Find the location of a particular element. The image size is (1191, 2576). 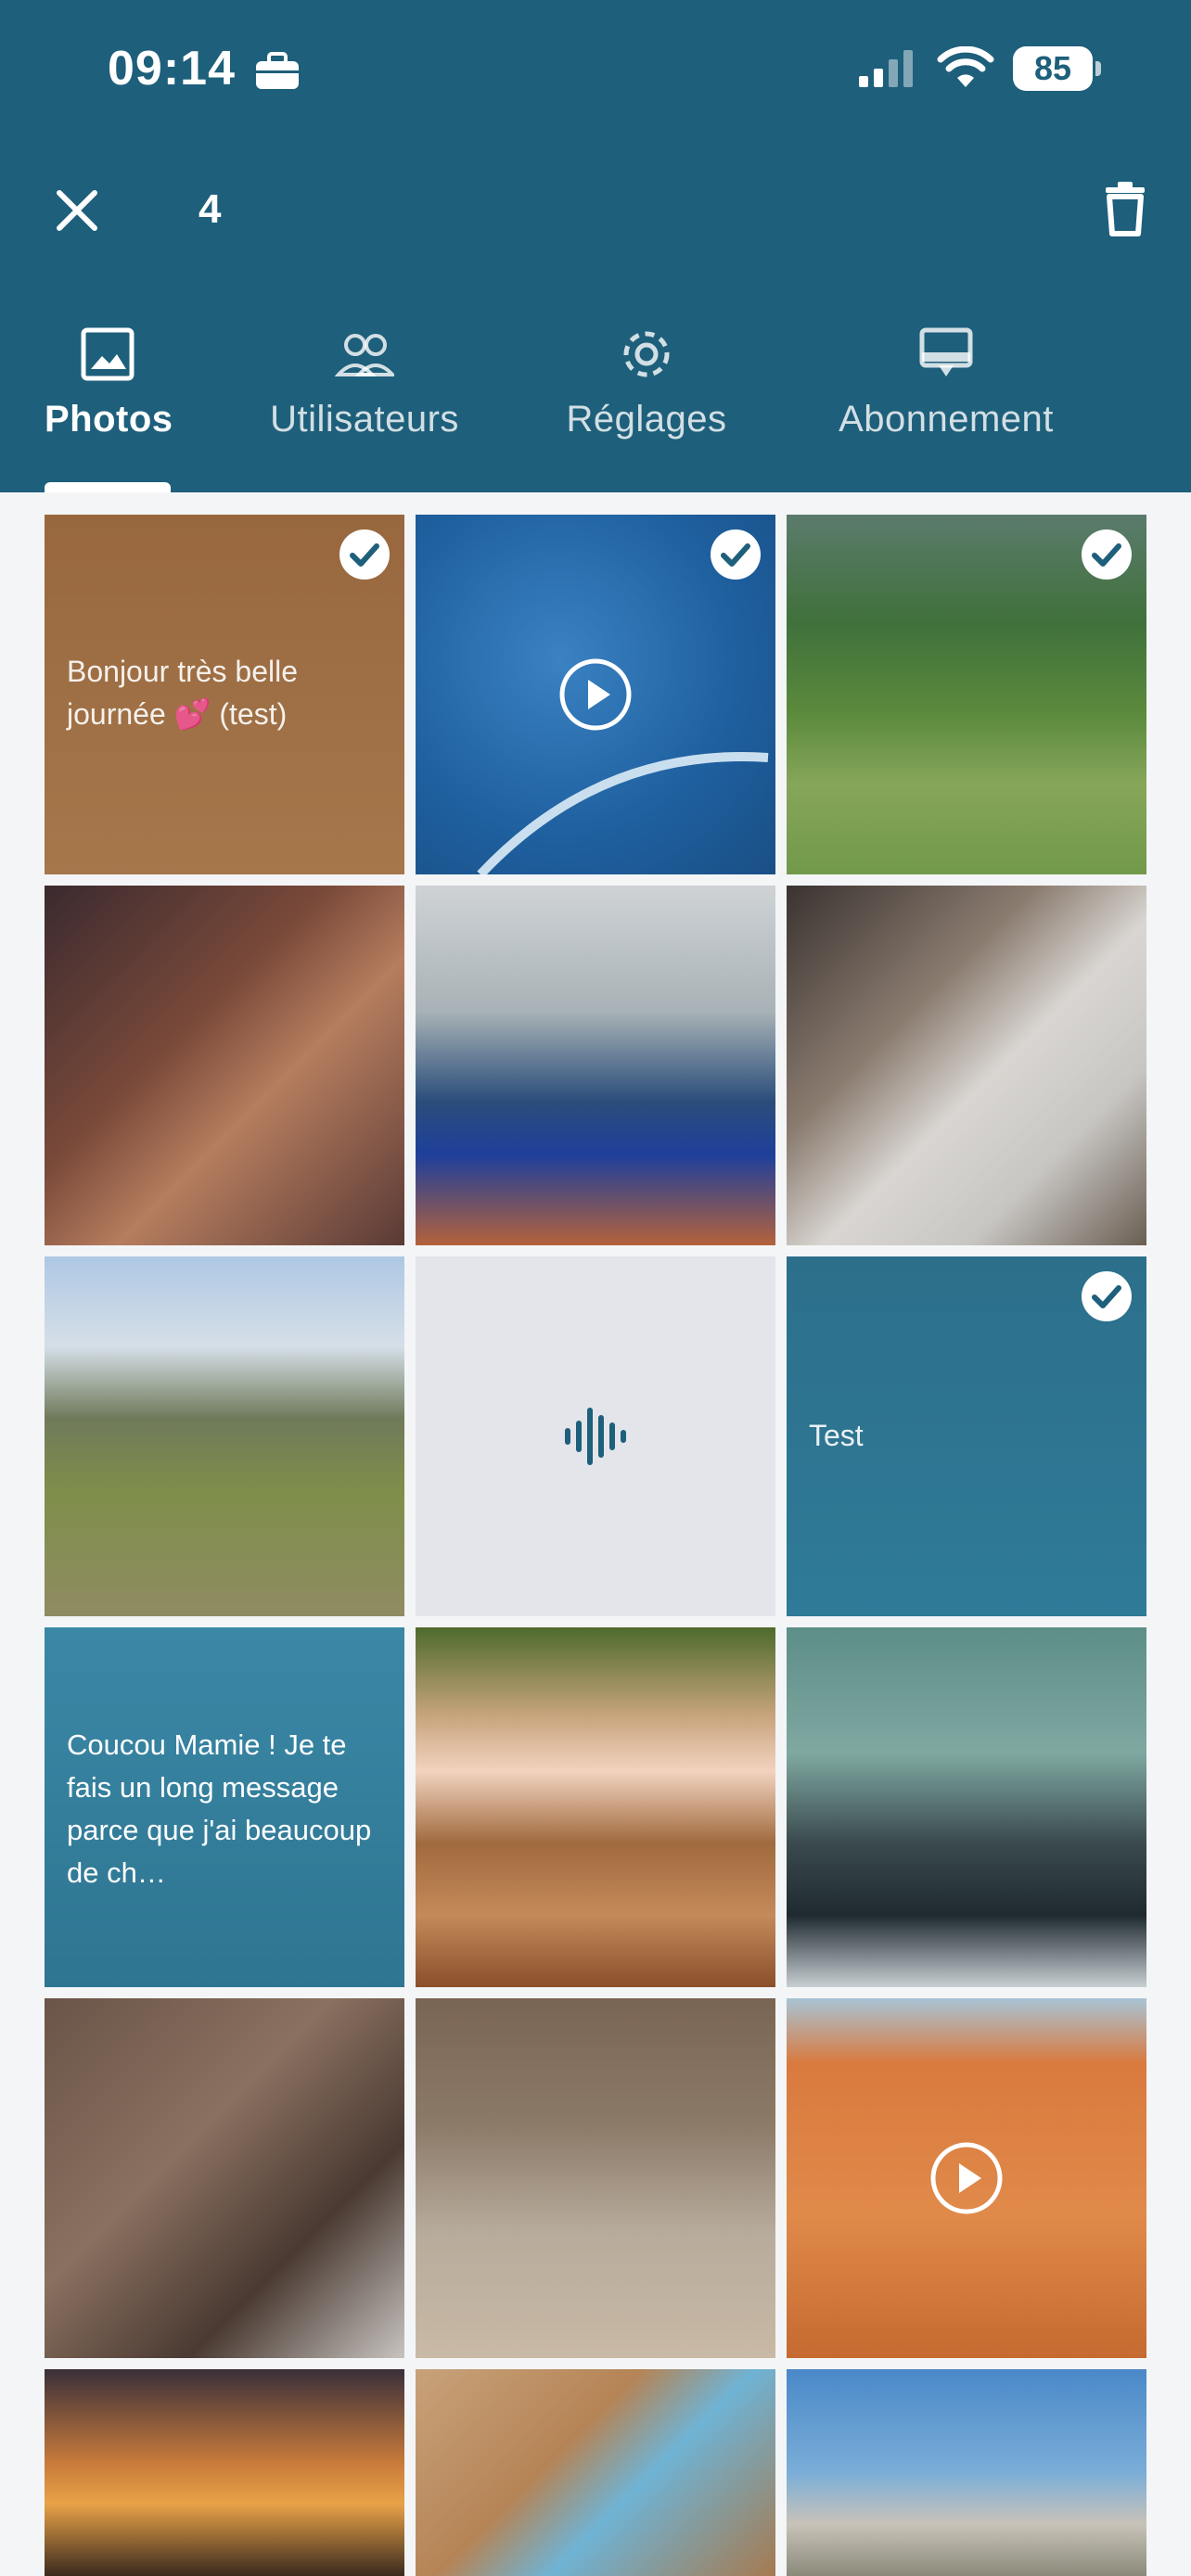

grid-item-video-table is located at coordinates (966, 2178).